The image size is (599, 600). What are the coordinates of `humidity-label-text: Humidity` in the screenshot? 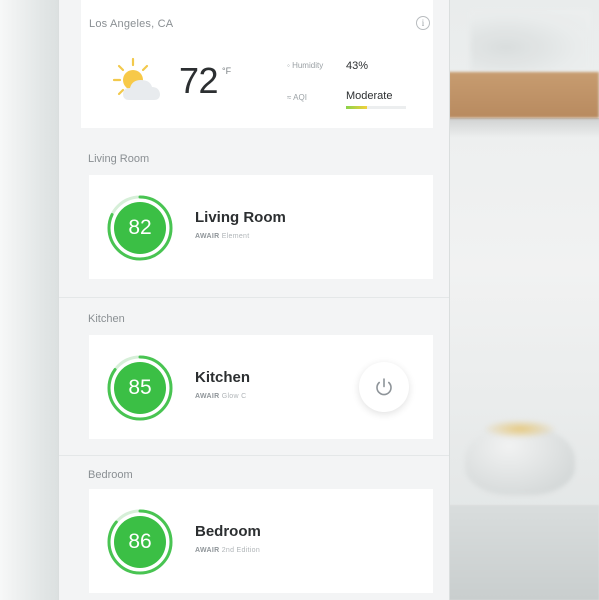 It's located at (308, 65).